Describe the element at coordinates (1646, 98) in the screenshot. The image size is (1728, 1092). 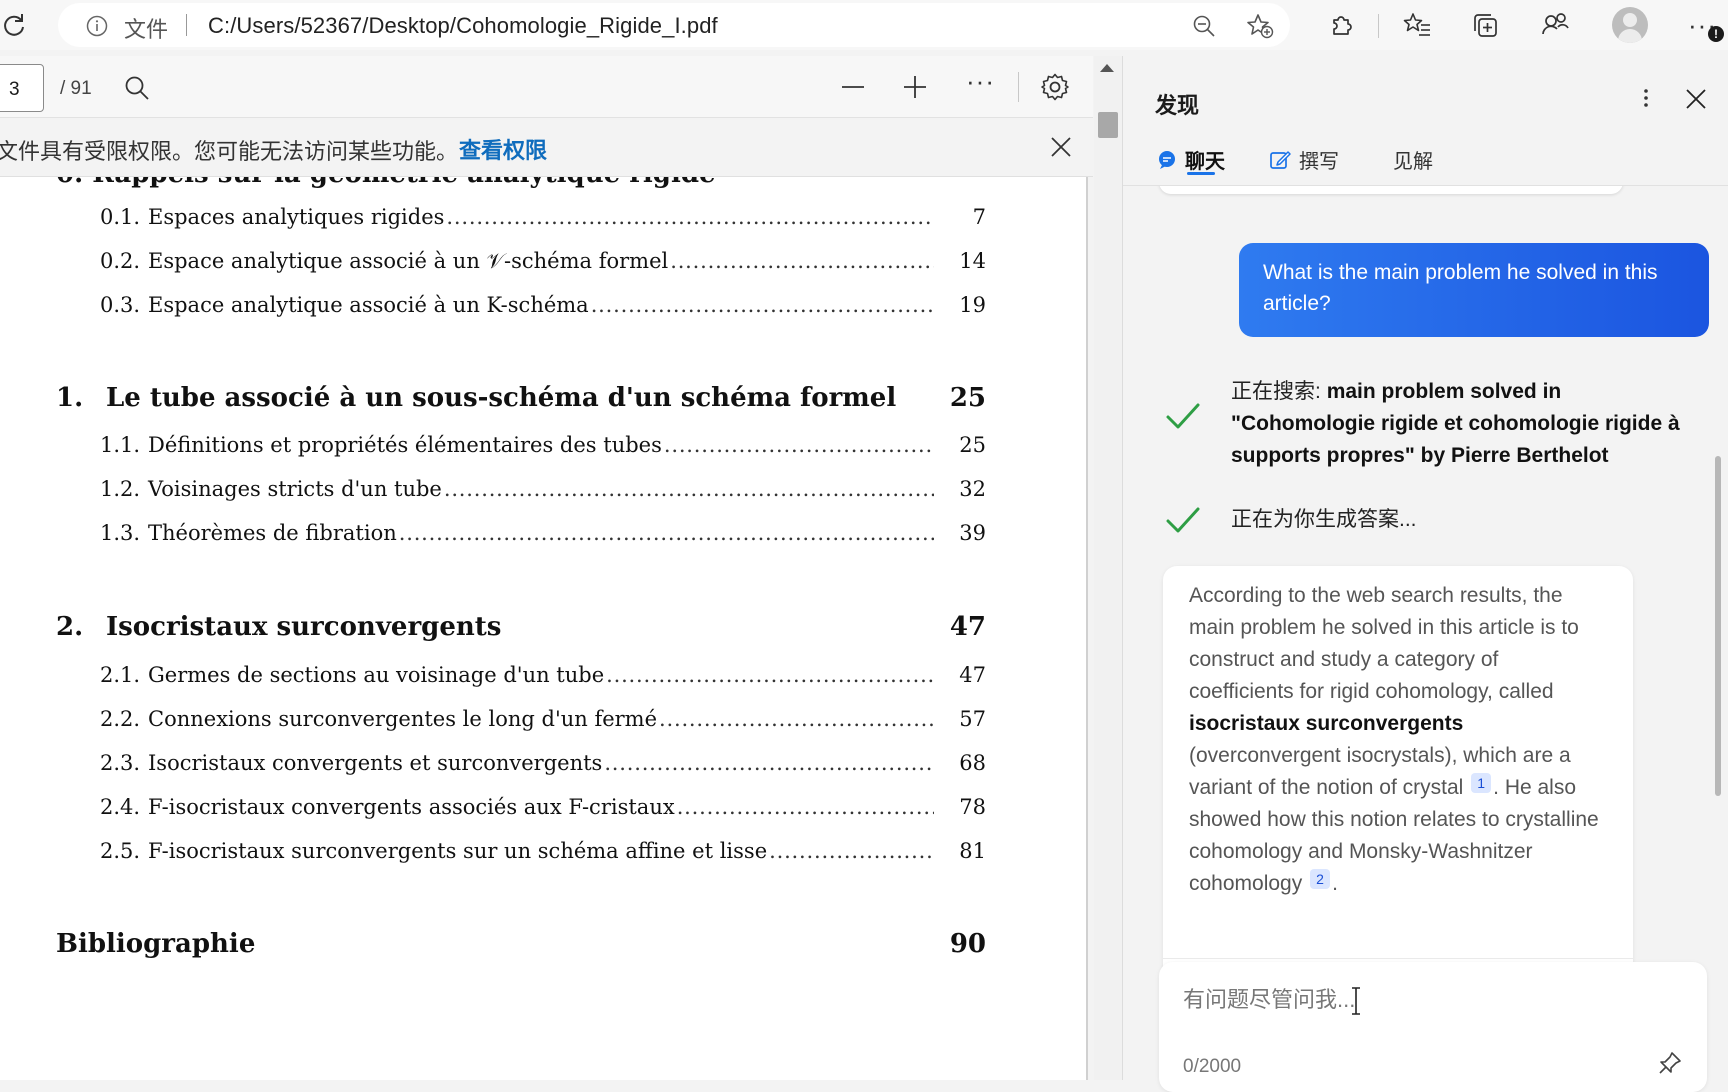
I see `sidebar-more-icon` at that location.